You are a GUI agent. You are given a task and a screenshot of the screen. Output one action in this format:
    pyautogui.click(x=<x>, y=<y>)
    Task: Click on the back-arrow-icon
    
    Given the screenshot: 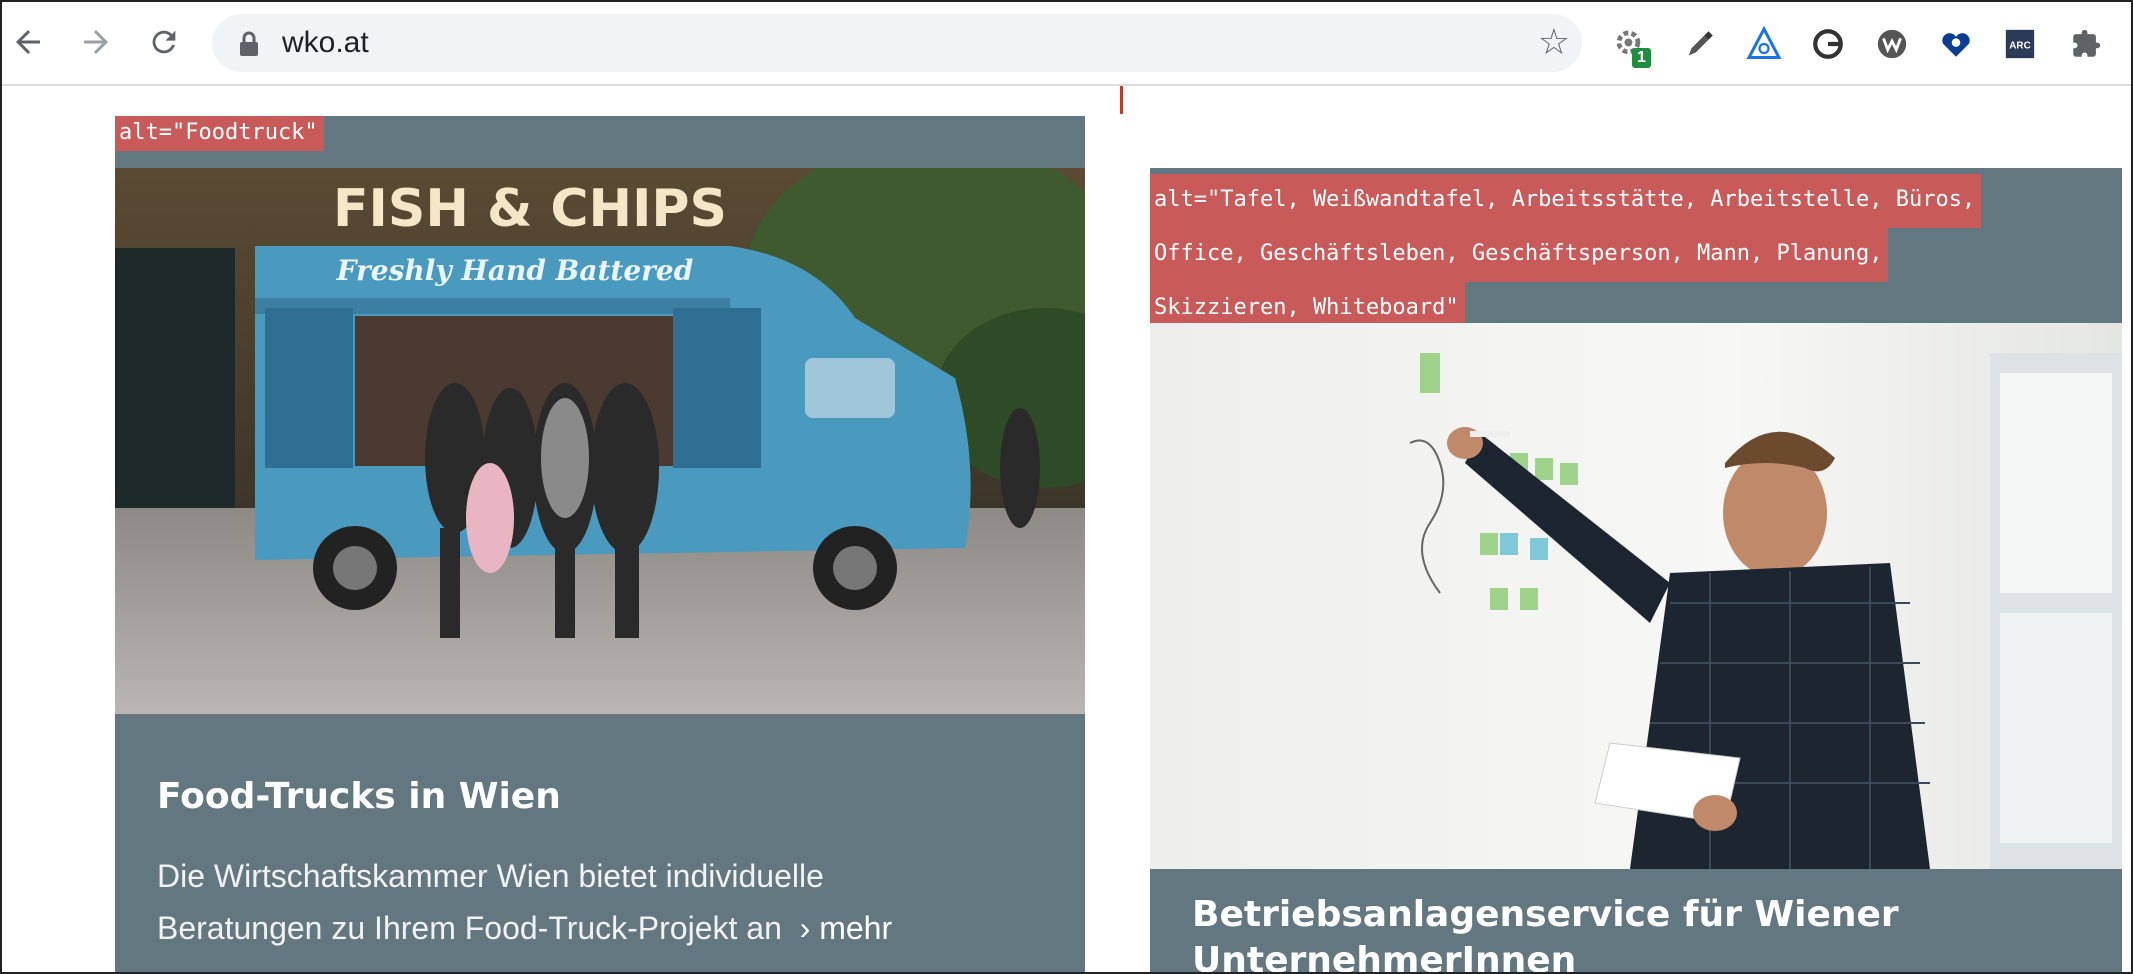 What is the action you would take?
    pyautogui.click(x=28, y=42)
    